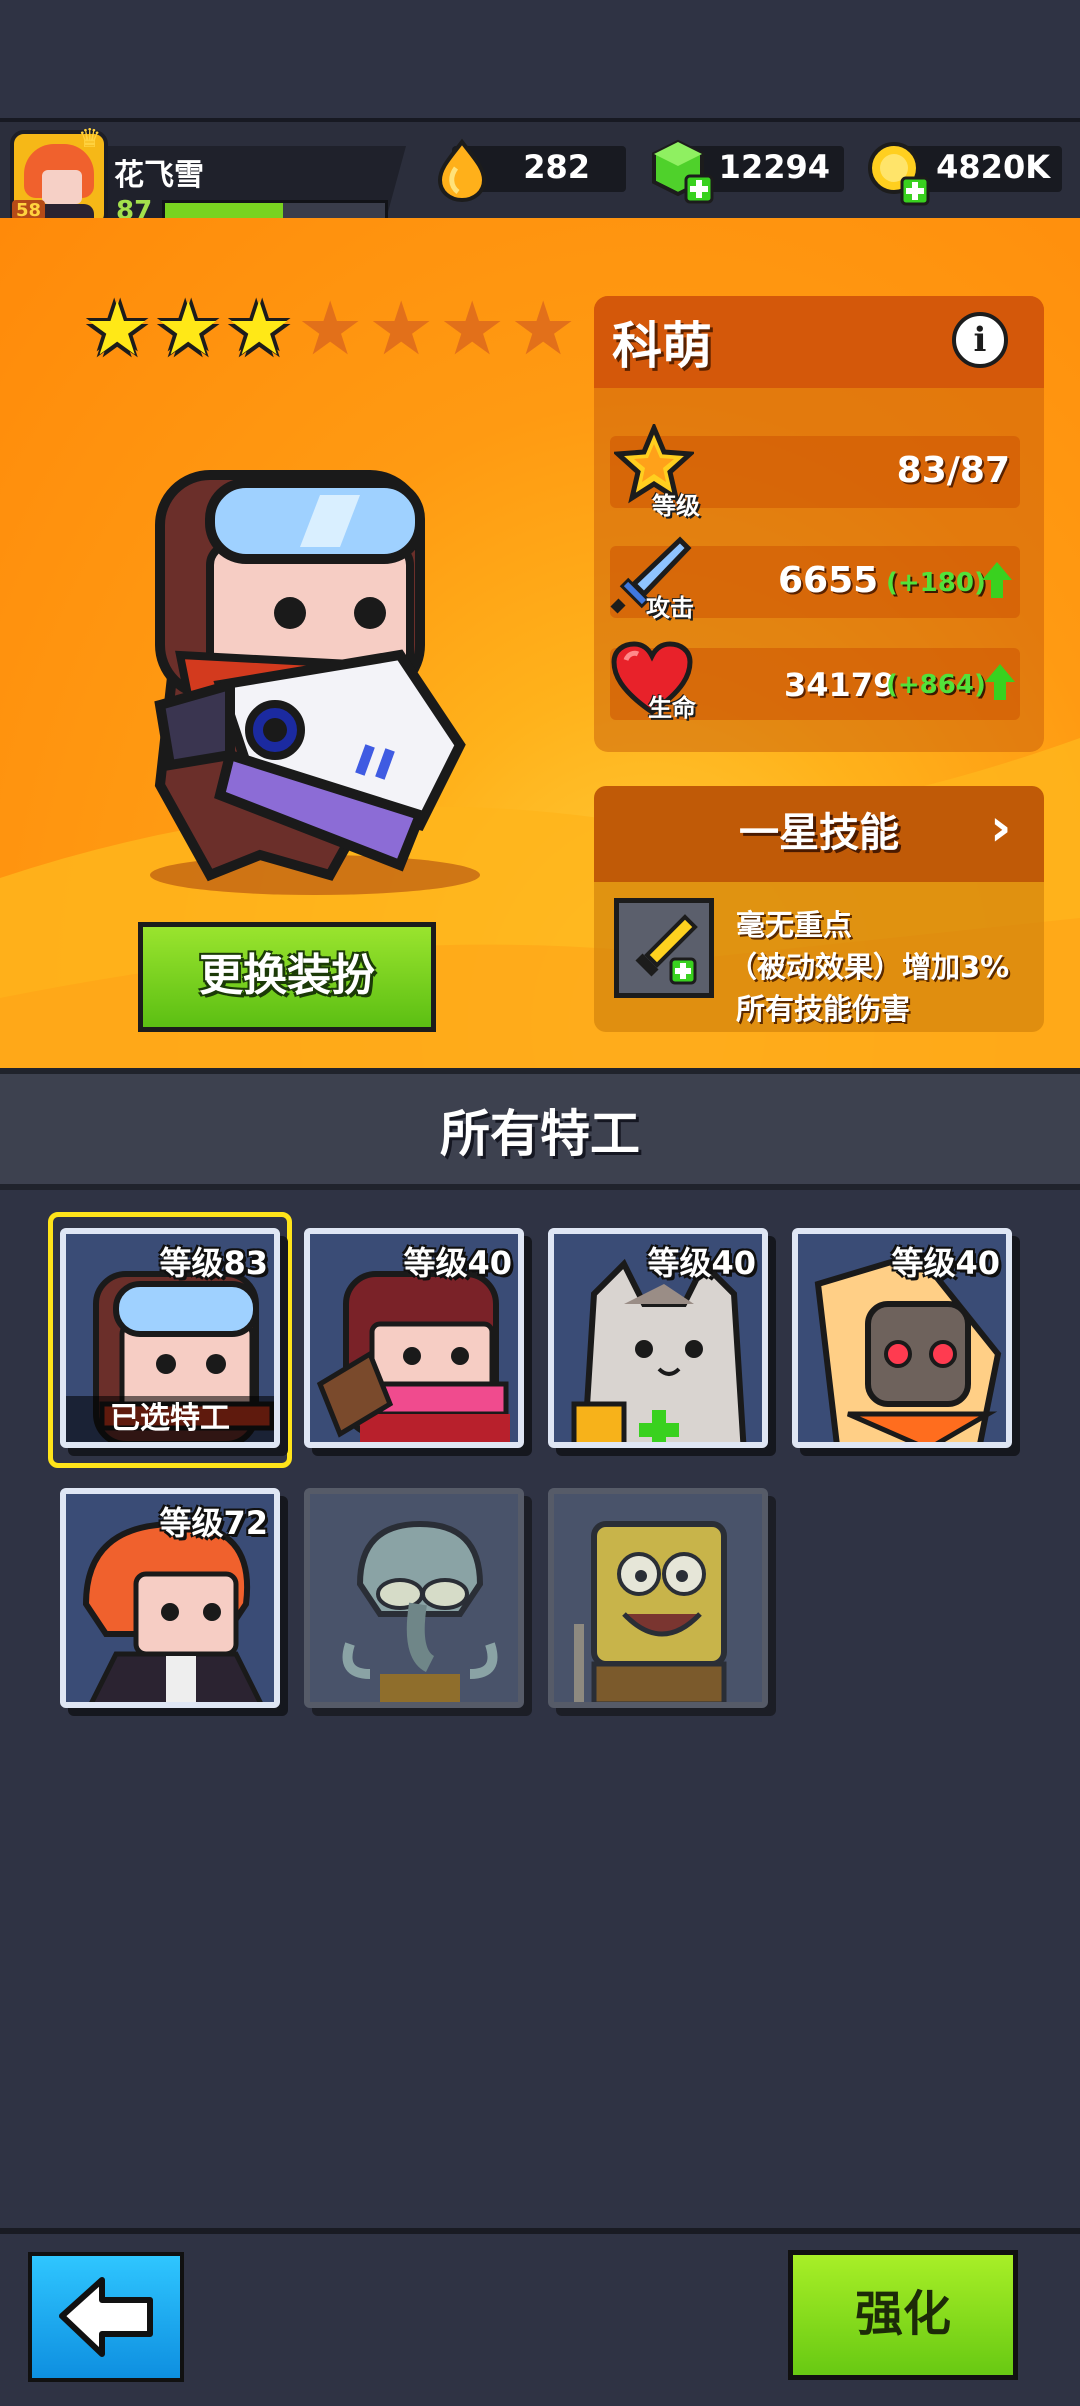 The height and width of the screenshot is (2406, 1080). Describe the element at coordinates (936, 685) in the screenshot. I see `stat-bonus-hp: (+864)` at that location.